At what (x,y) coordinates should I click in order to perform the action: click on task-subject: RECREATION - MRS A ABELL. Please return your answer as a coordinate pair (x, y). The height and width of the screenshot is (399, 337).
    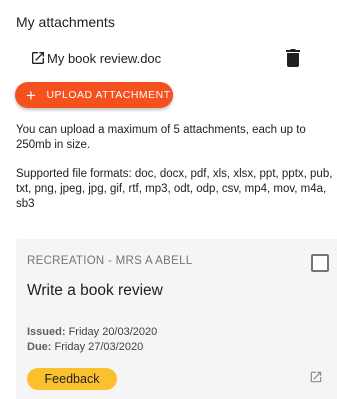
    Looking at the image, I should click on (110, 261).